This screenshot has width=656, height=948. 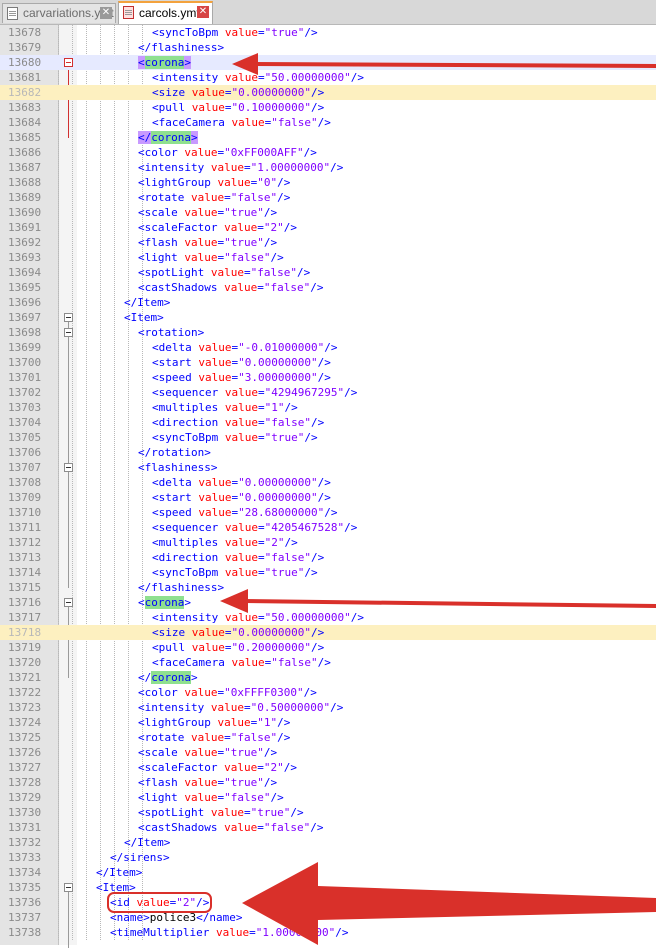 I want to click on code-token: "0", so click(x=267, y=182).